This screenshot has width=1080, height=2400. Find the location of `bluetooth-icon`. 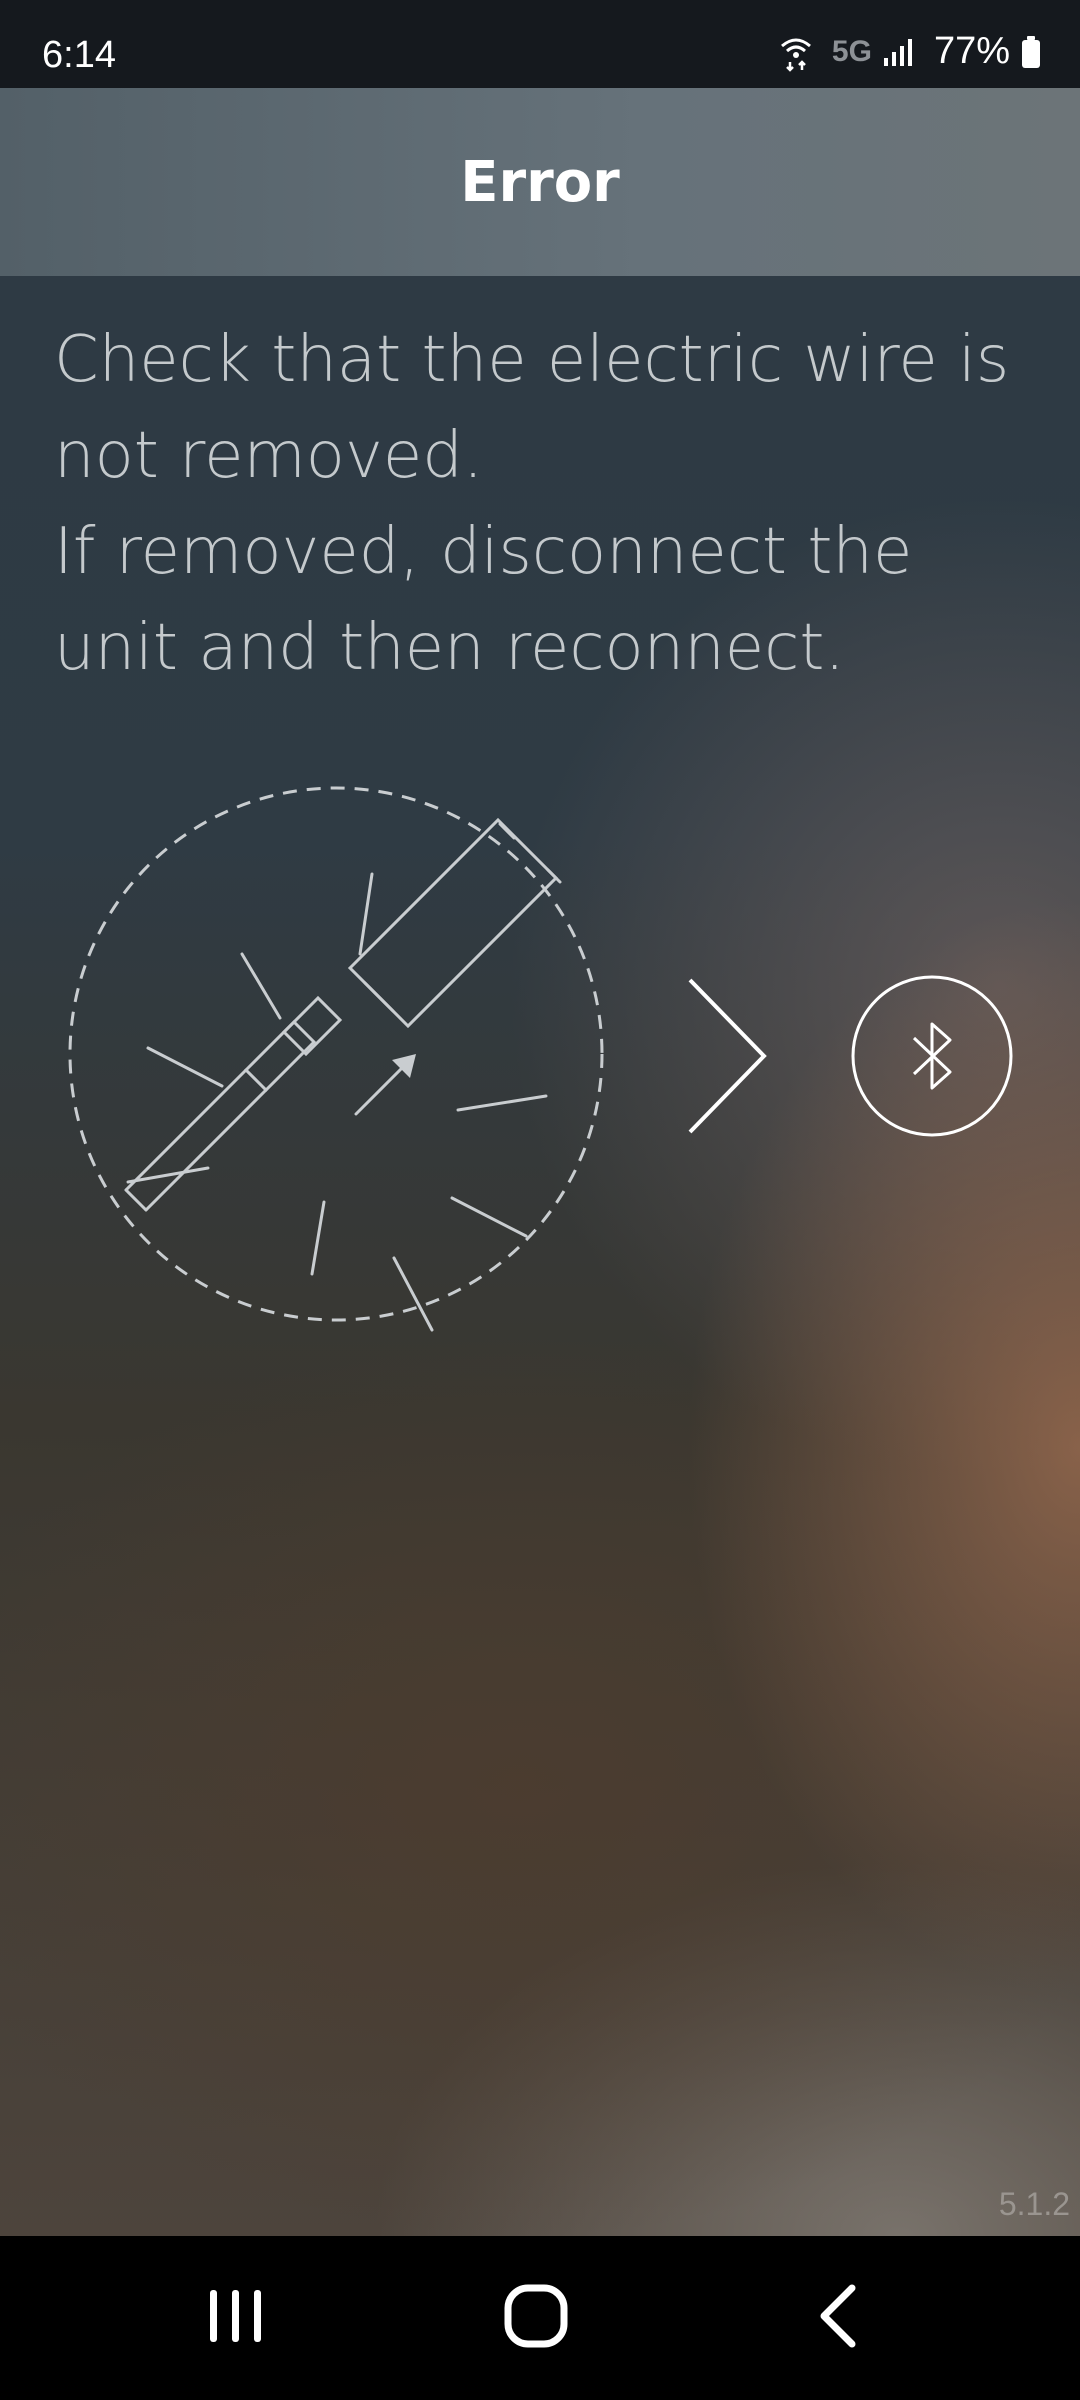

bluetooth-icon is located at coordinates (932, 1056).